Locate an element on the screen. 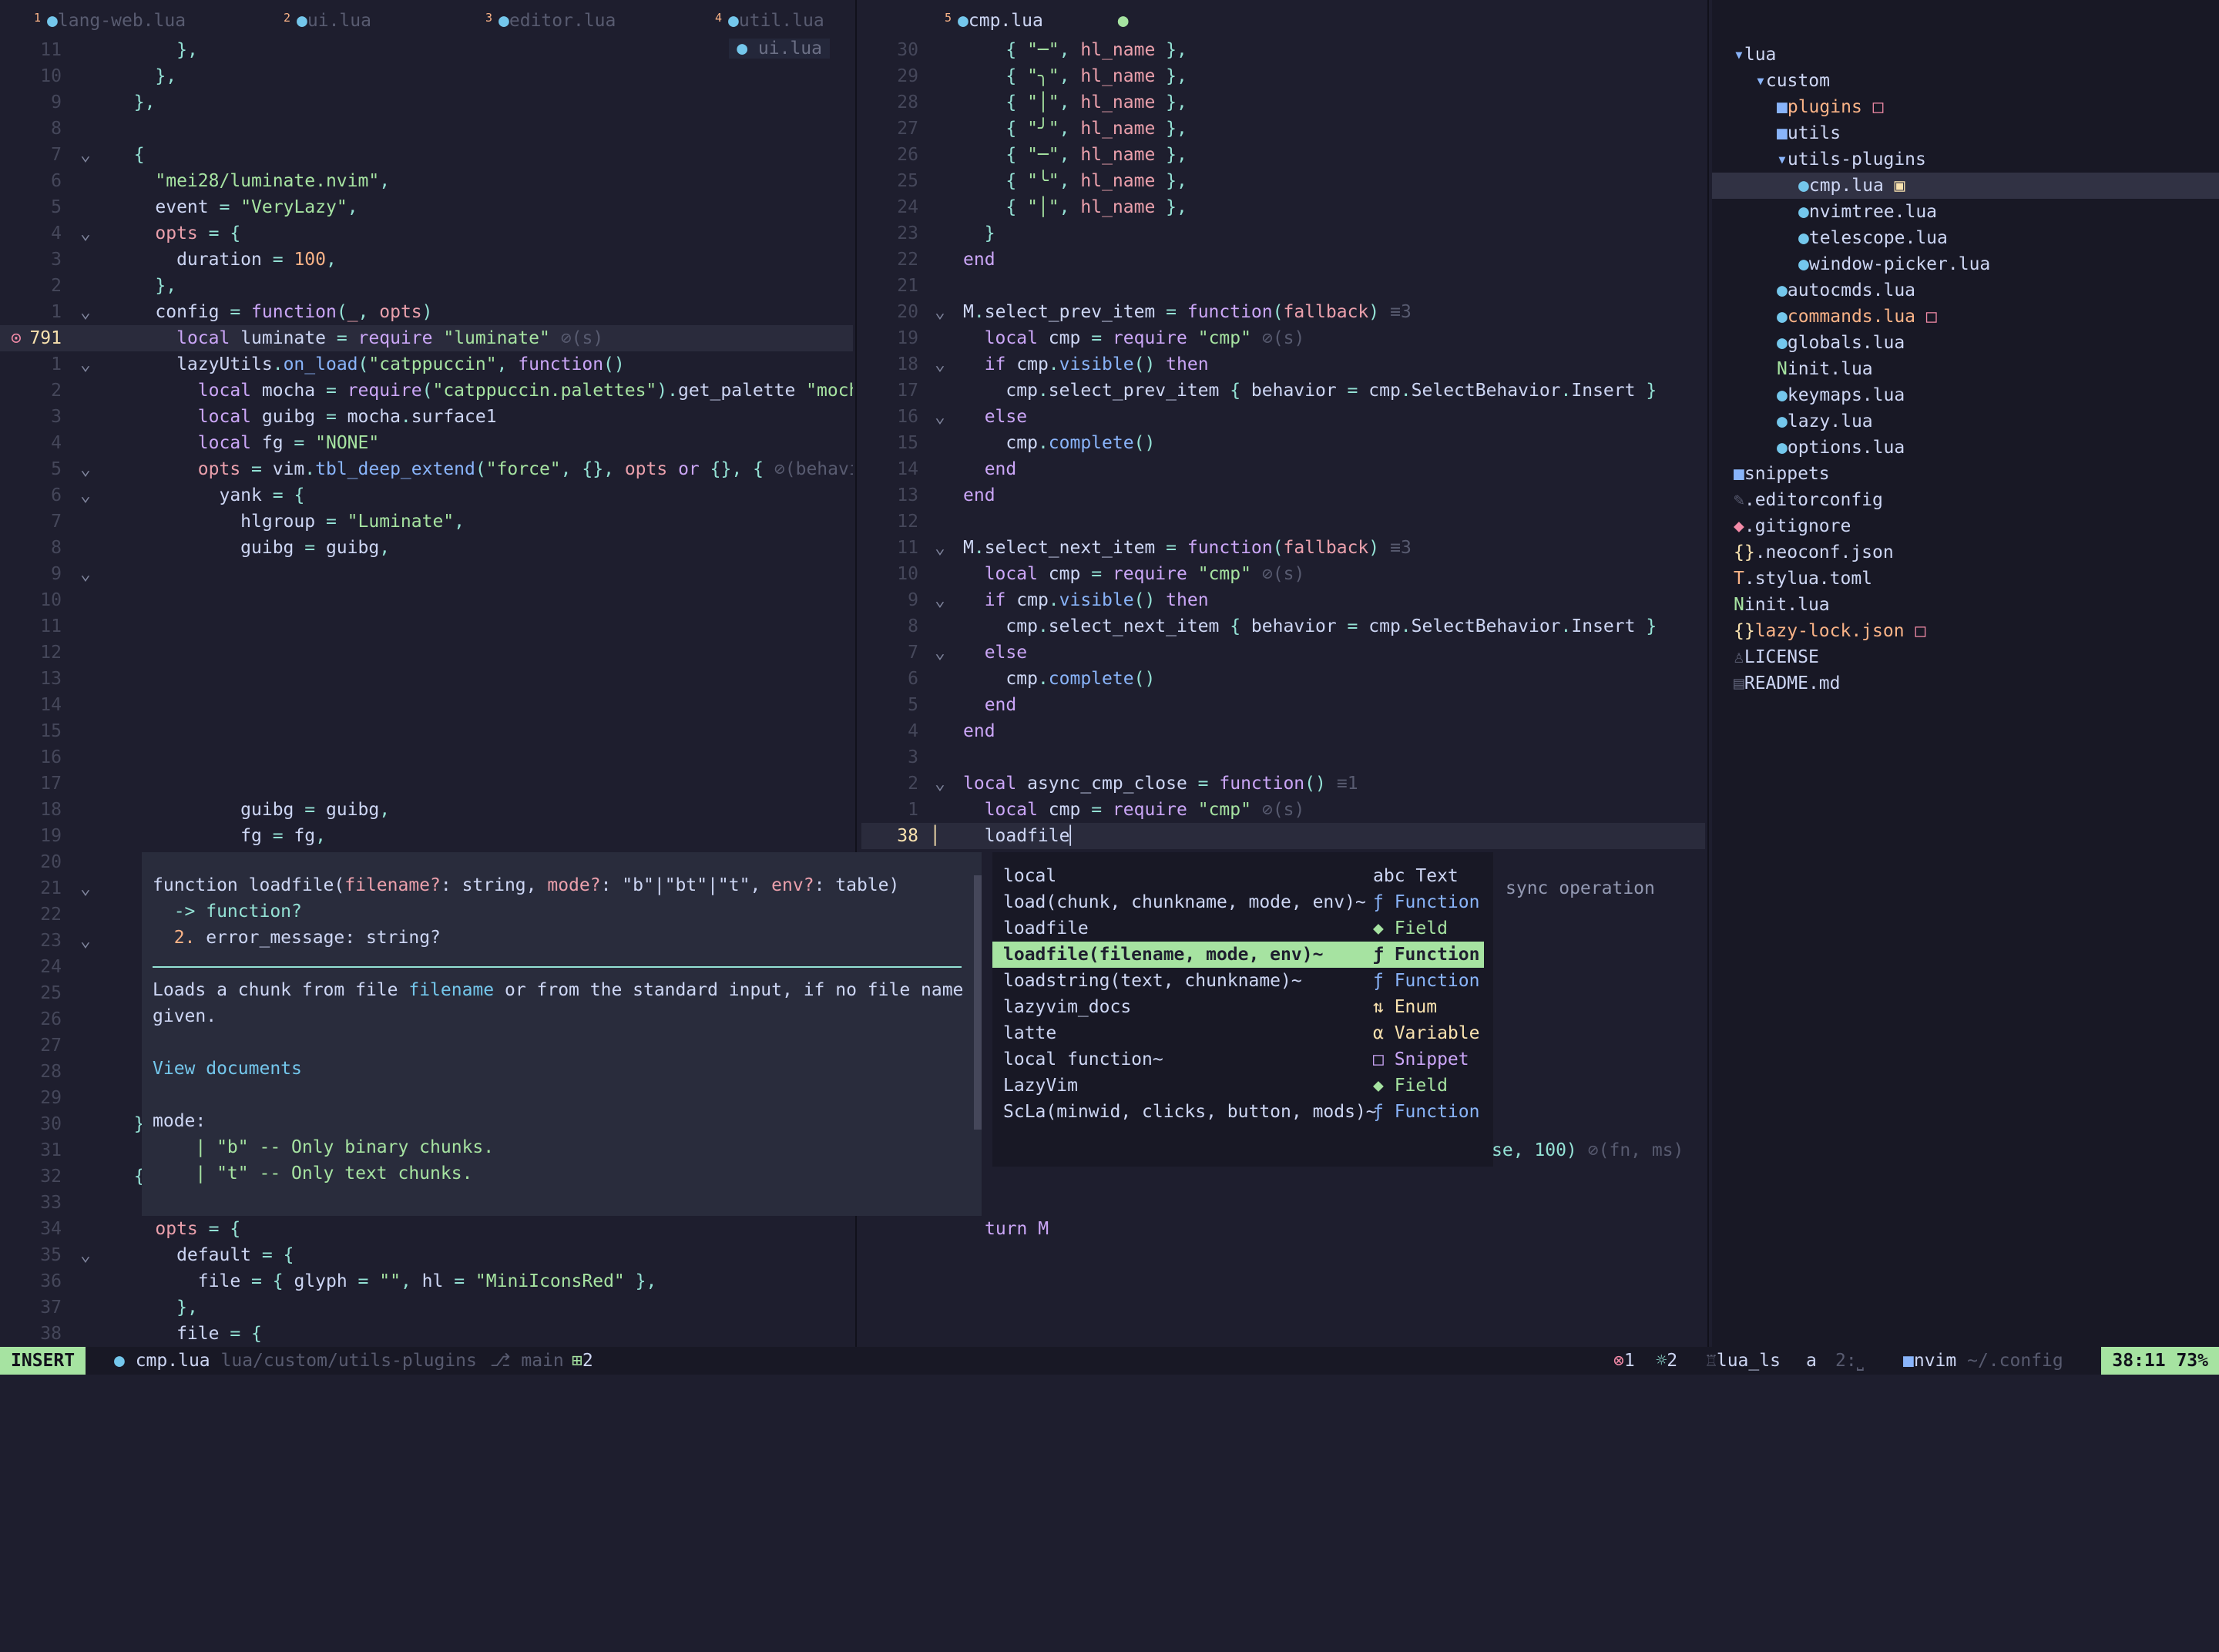  code-line: 18 guibg = guibg, is located at coordinates (427, 810).